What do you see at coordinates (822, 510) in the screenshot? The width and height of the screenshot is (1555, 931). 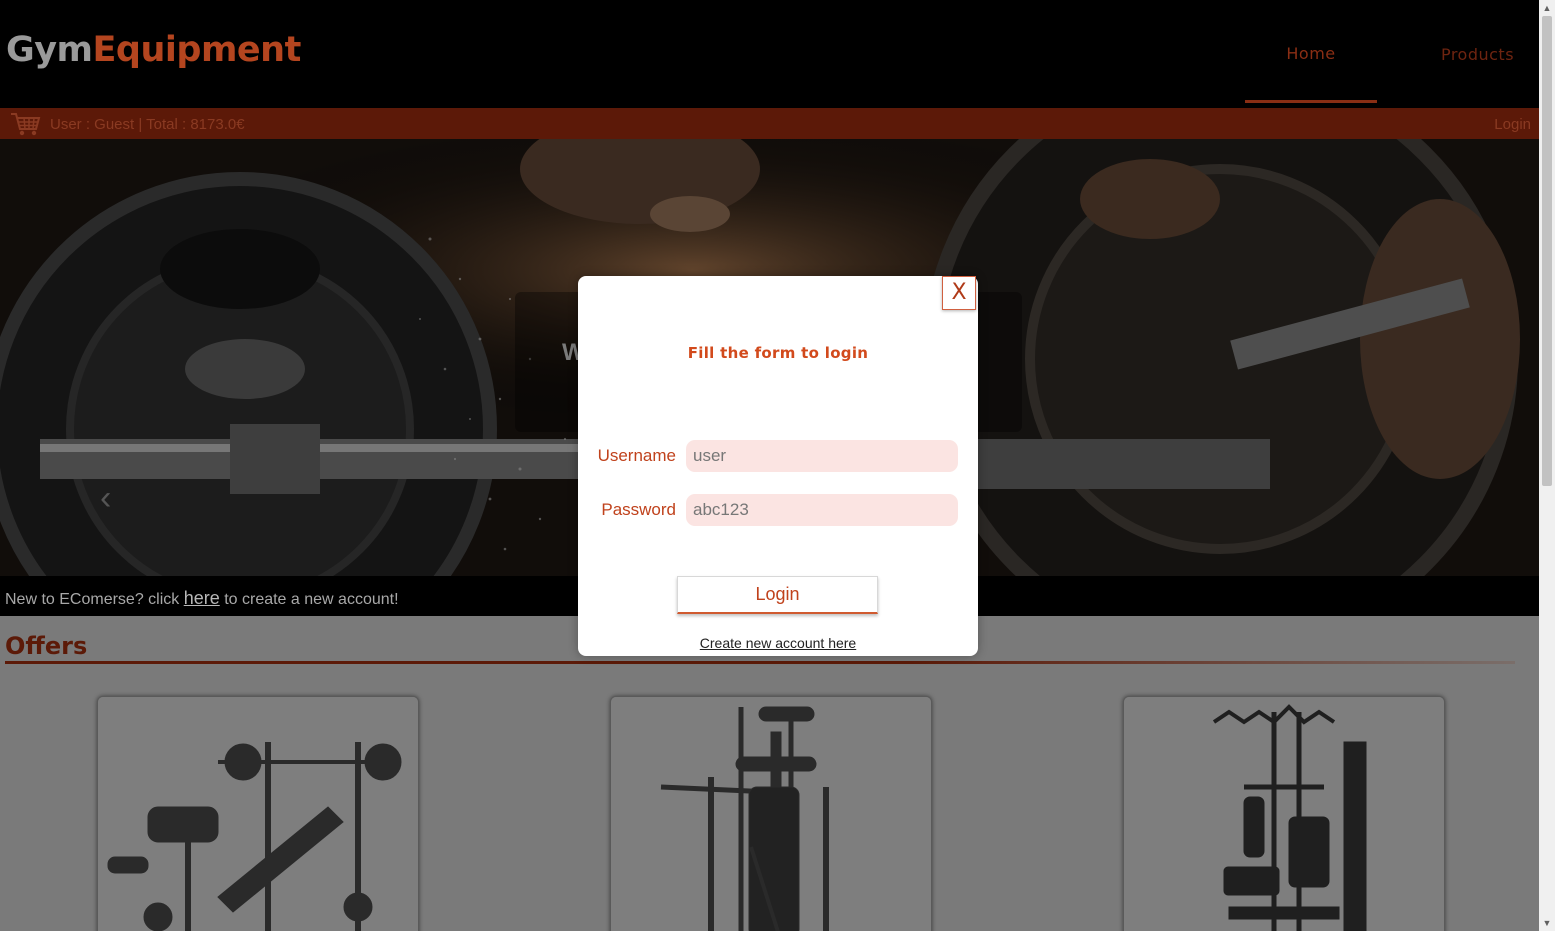 I see `password-input` at bounding box center [822, 510].